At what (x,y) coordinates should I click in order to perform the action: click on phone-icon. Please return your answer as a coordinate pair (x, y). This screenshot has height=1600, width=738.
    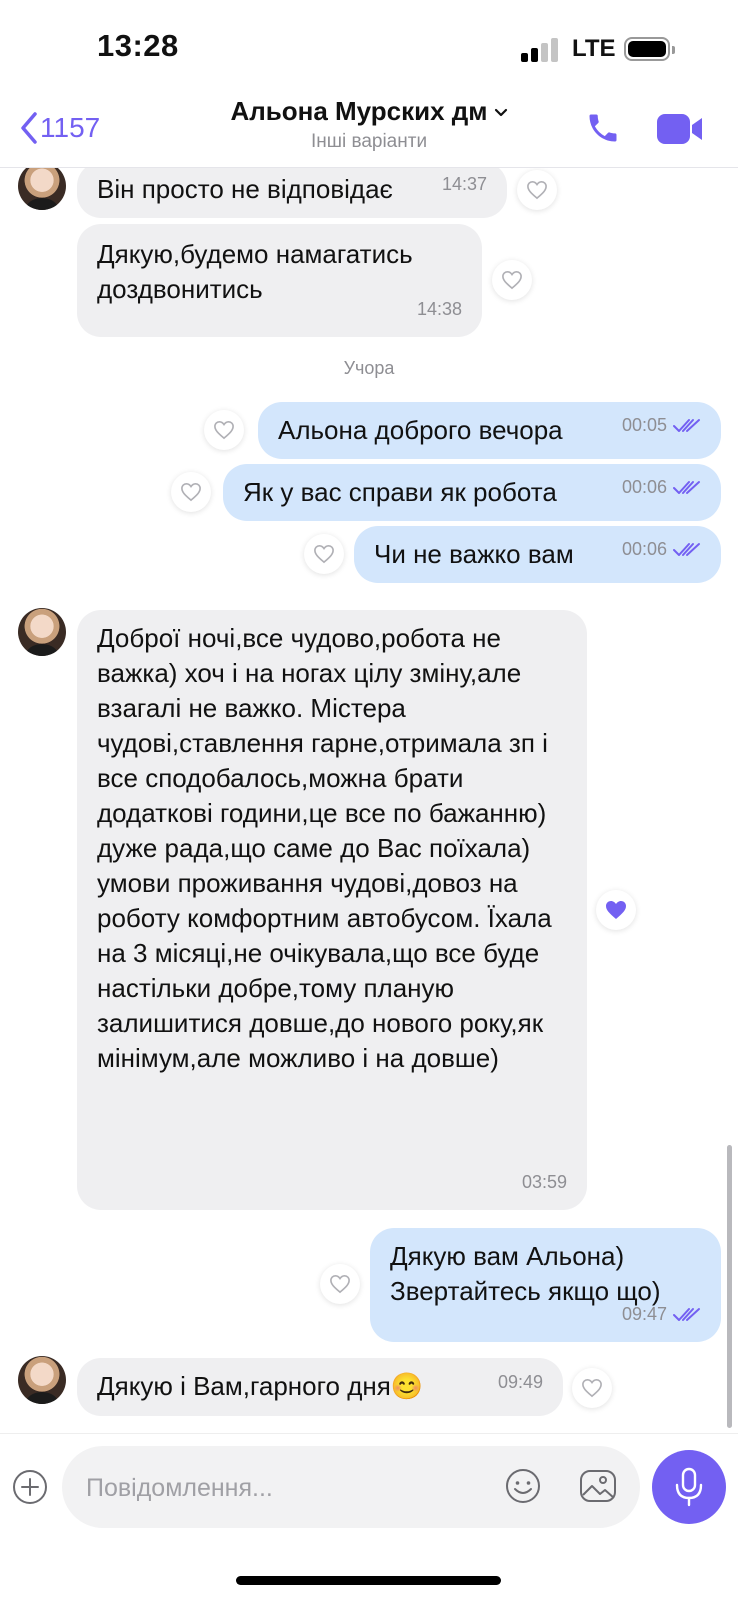
    Looking at the image, I should click on (603, 128).